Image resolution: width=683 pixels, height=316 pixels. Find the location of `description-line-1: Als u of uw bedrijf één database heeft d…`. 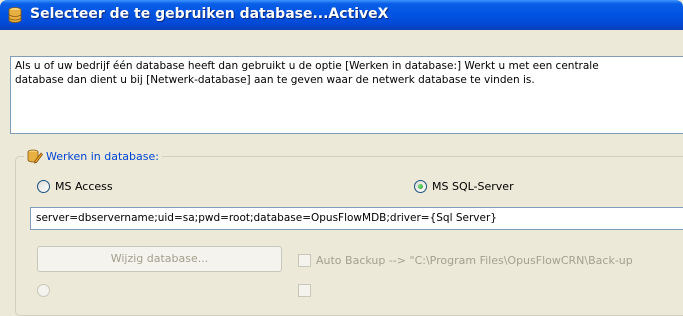

description-line-1: Als u of uw bedrijf één database heeft d… is located at coordinates (307, 66).